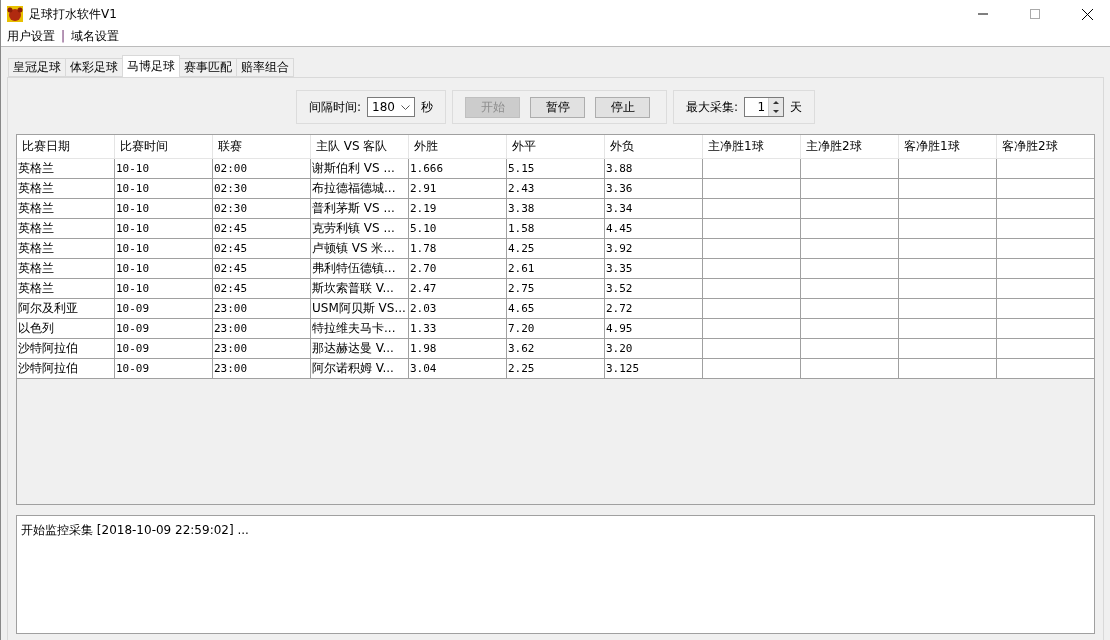  Describe the element at coordinates (66, 329) in the screenshot. I see `table-cell: 以色列` at that location.